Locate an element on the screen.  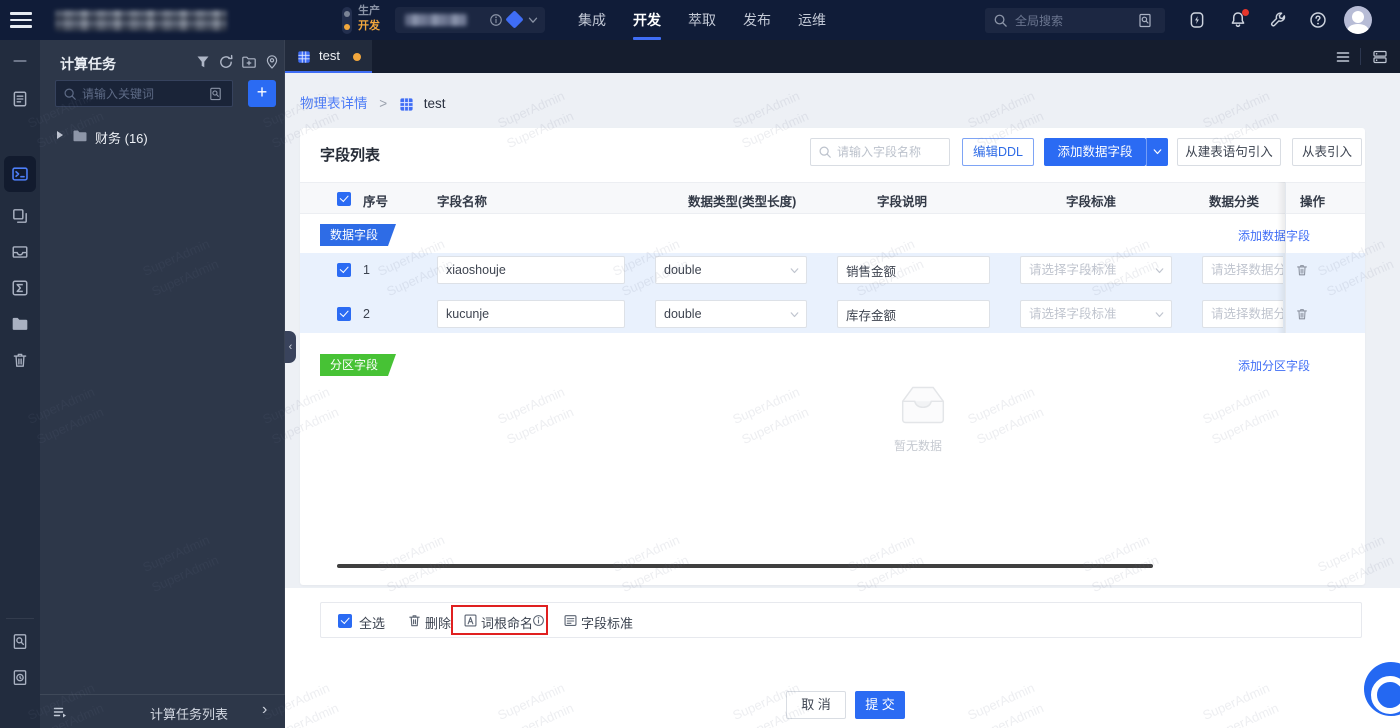
nav-item-integration: 集成 is located at coordinates (592, 20).